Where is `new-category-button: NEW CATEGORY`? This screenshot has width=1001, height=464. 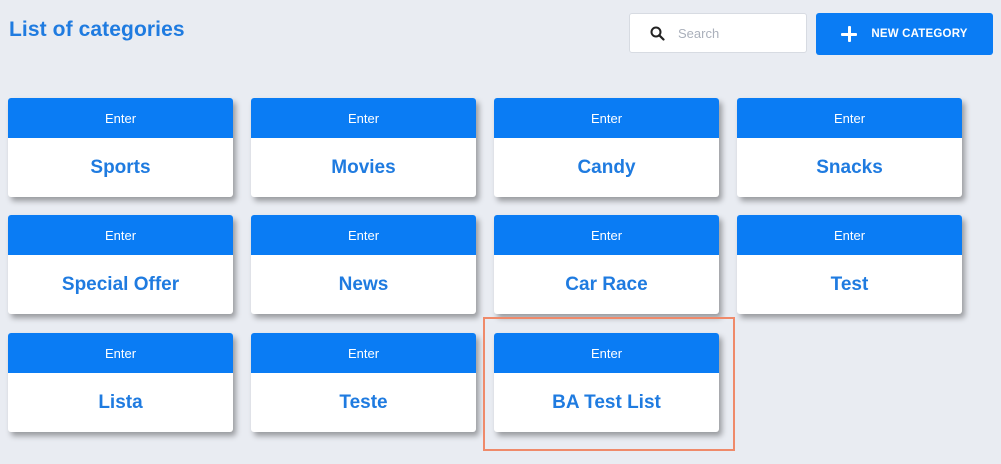
new-category-button: NEW CATEGORY is located at coordinates (904, 34).